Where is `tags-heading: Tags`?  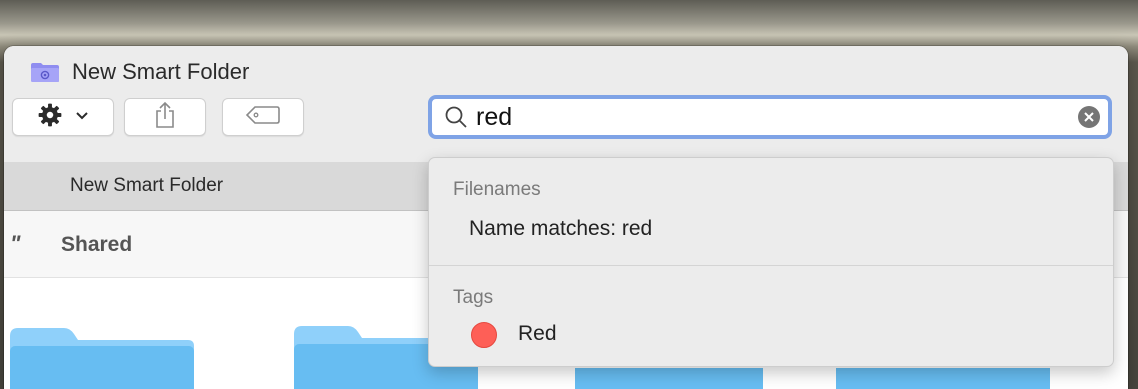 tags-heading: Tags is located at coordinates (473, 297).